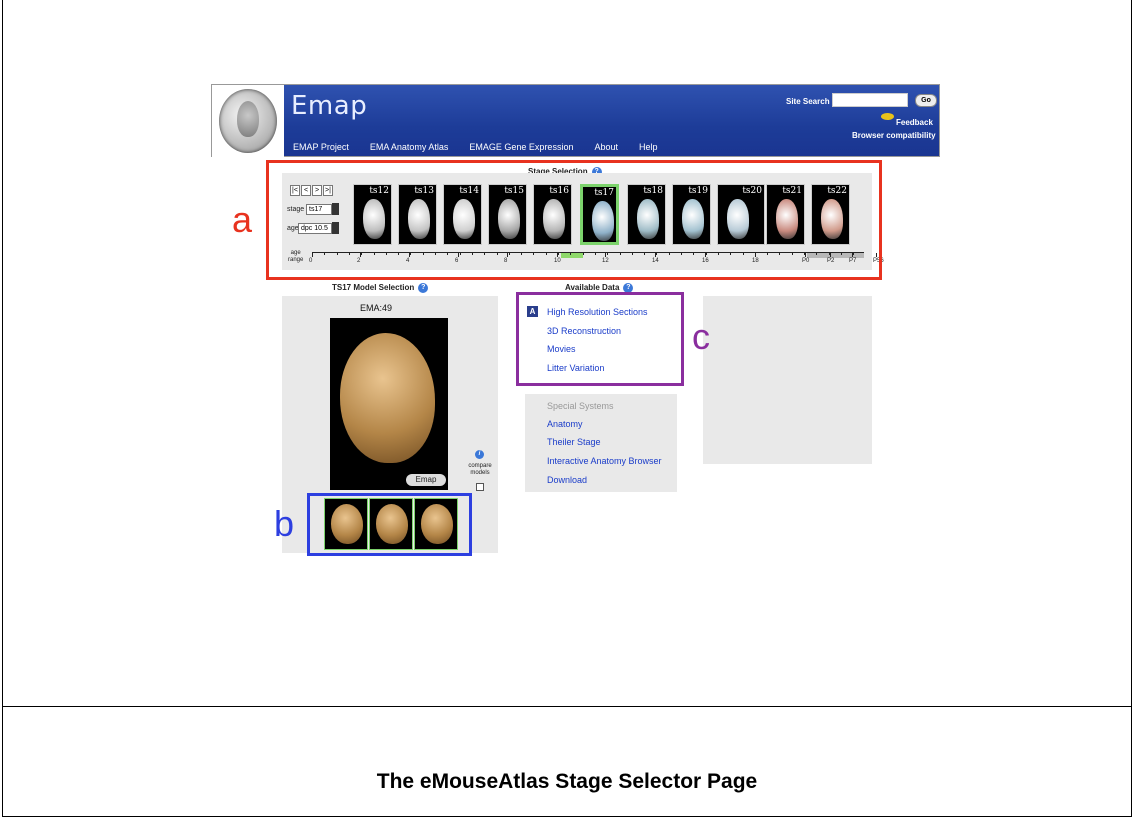 Image resolution: width=1134 pixels, height=819 pixels. I want to click on right-info-panel, so click(787, 380).